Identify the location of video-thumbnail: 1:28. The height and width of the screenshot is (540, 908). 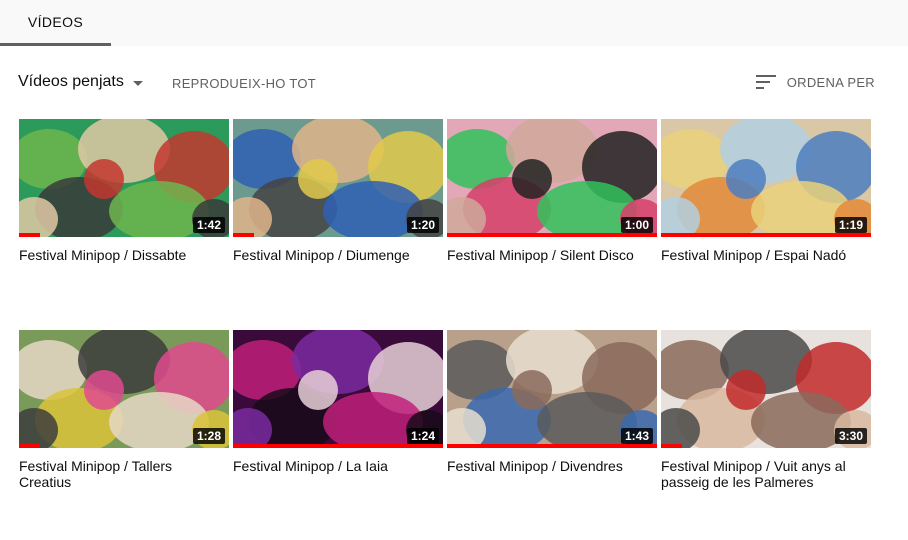
(124, 389).